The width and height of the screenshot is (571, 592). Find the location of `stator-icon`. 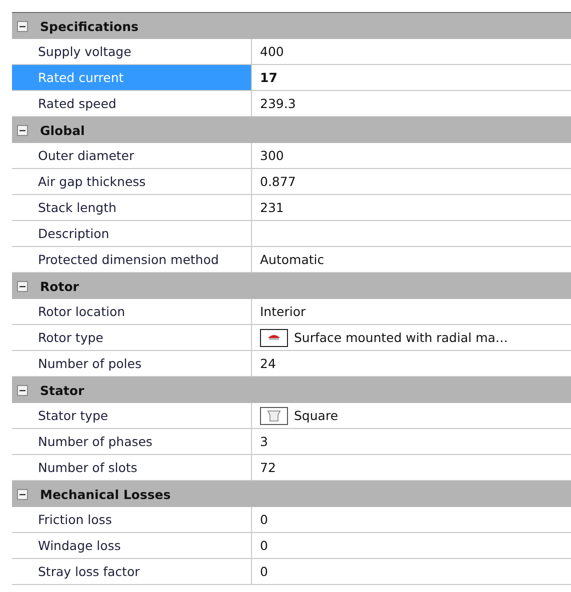

stator-icon is located at coordinates (274, 415).